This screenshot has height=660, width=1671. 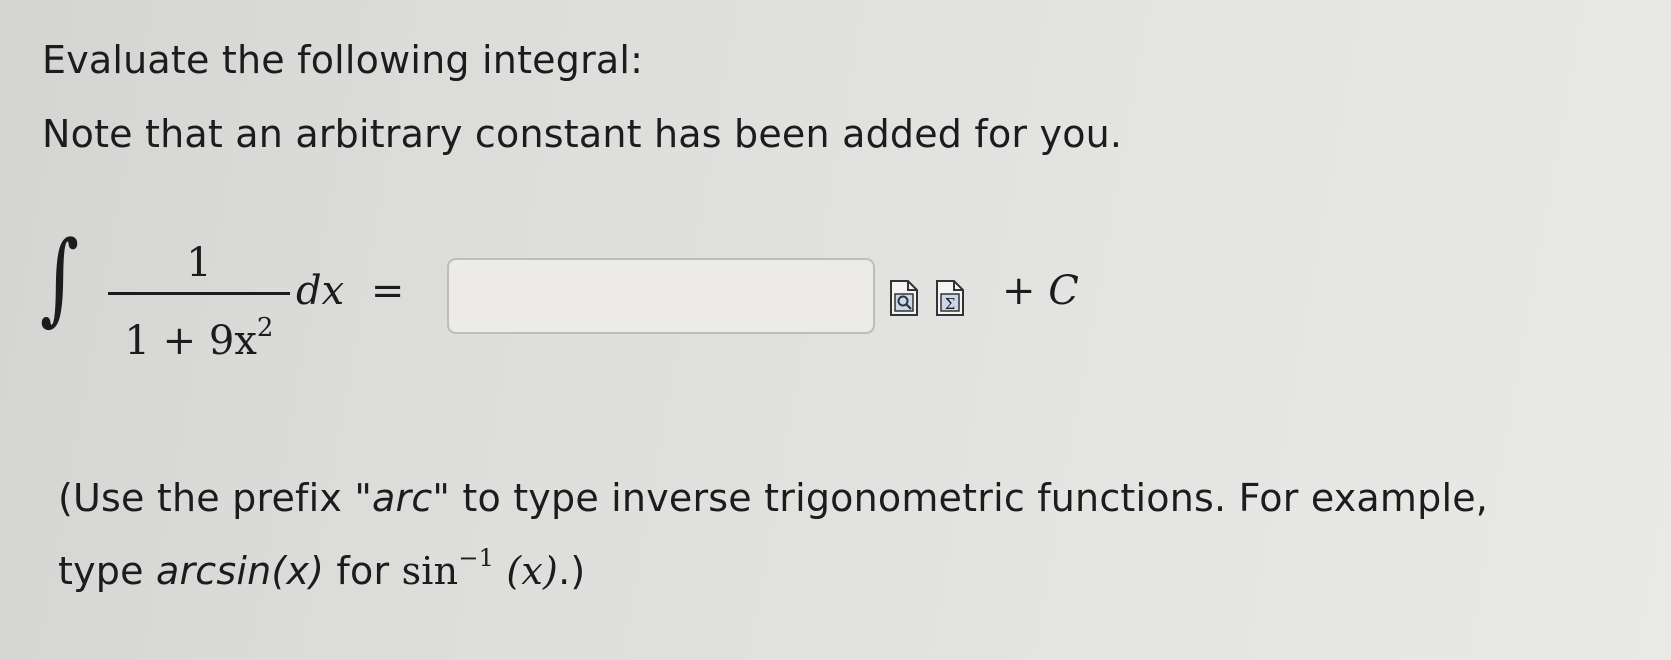 What do you see at coordinates (350, 291) in the screenshot?
I see `differential-equals: dx =` at bounding box center [350, 291].